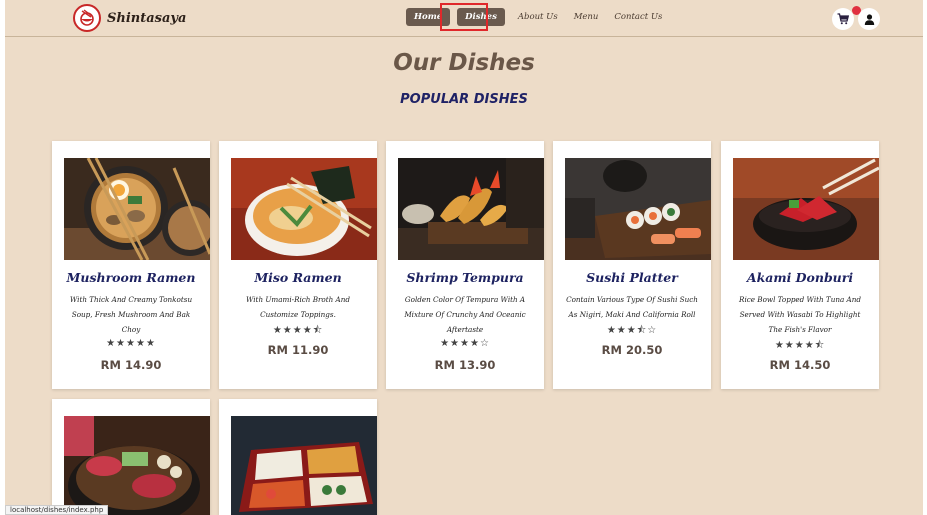  I want to click on user-icon, so click(869, 19).